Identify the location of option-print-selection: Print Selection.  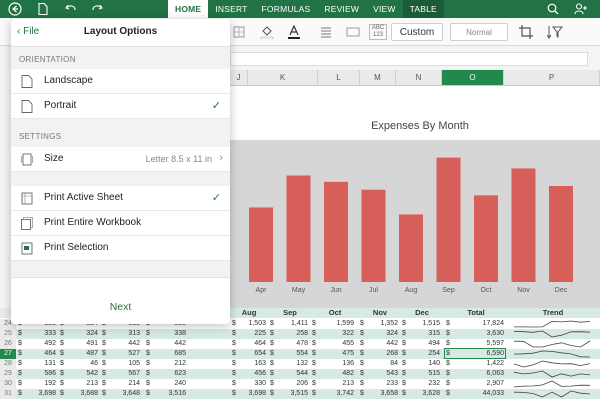
(120, 248).